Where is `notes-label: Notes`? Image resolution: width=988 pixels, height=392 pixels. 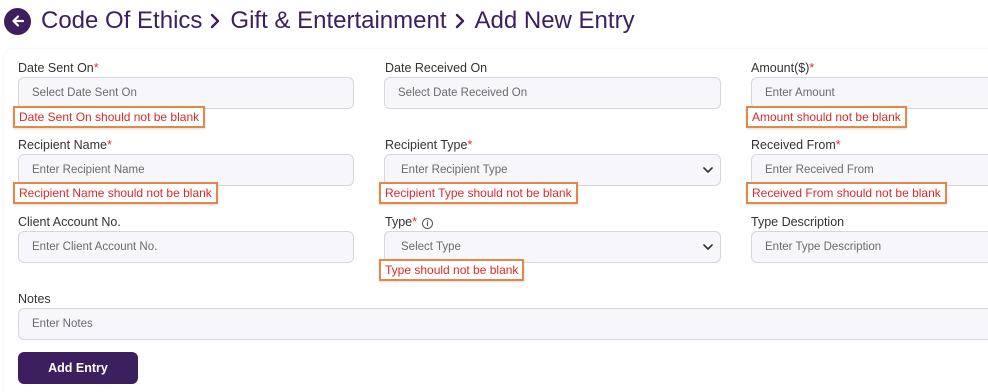
notes-label: Notes is located at coordinates (34, 299).